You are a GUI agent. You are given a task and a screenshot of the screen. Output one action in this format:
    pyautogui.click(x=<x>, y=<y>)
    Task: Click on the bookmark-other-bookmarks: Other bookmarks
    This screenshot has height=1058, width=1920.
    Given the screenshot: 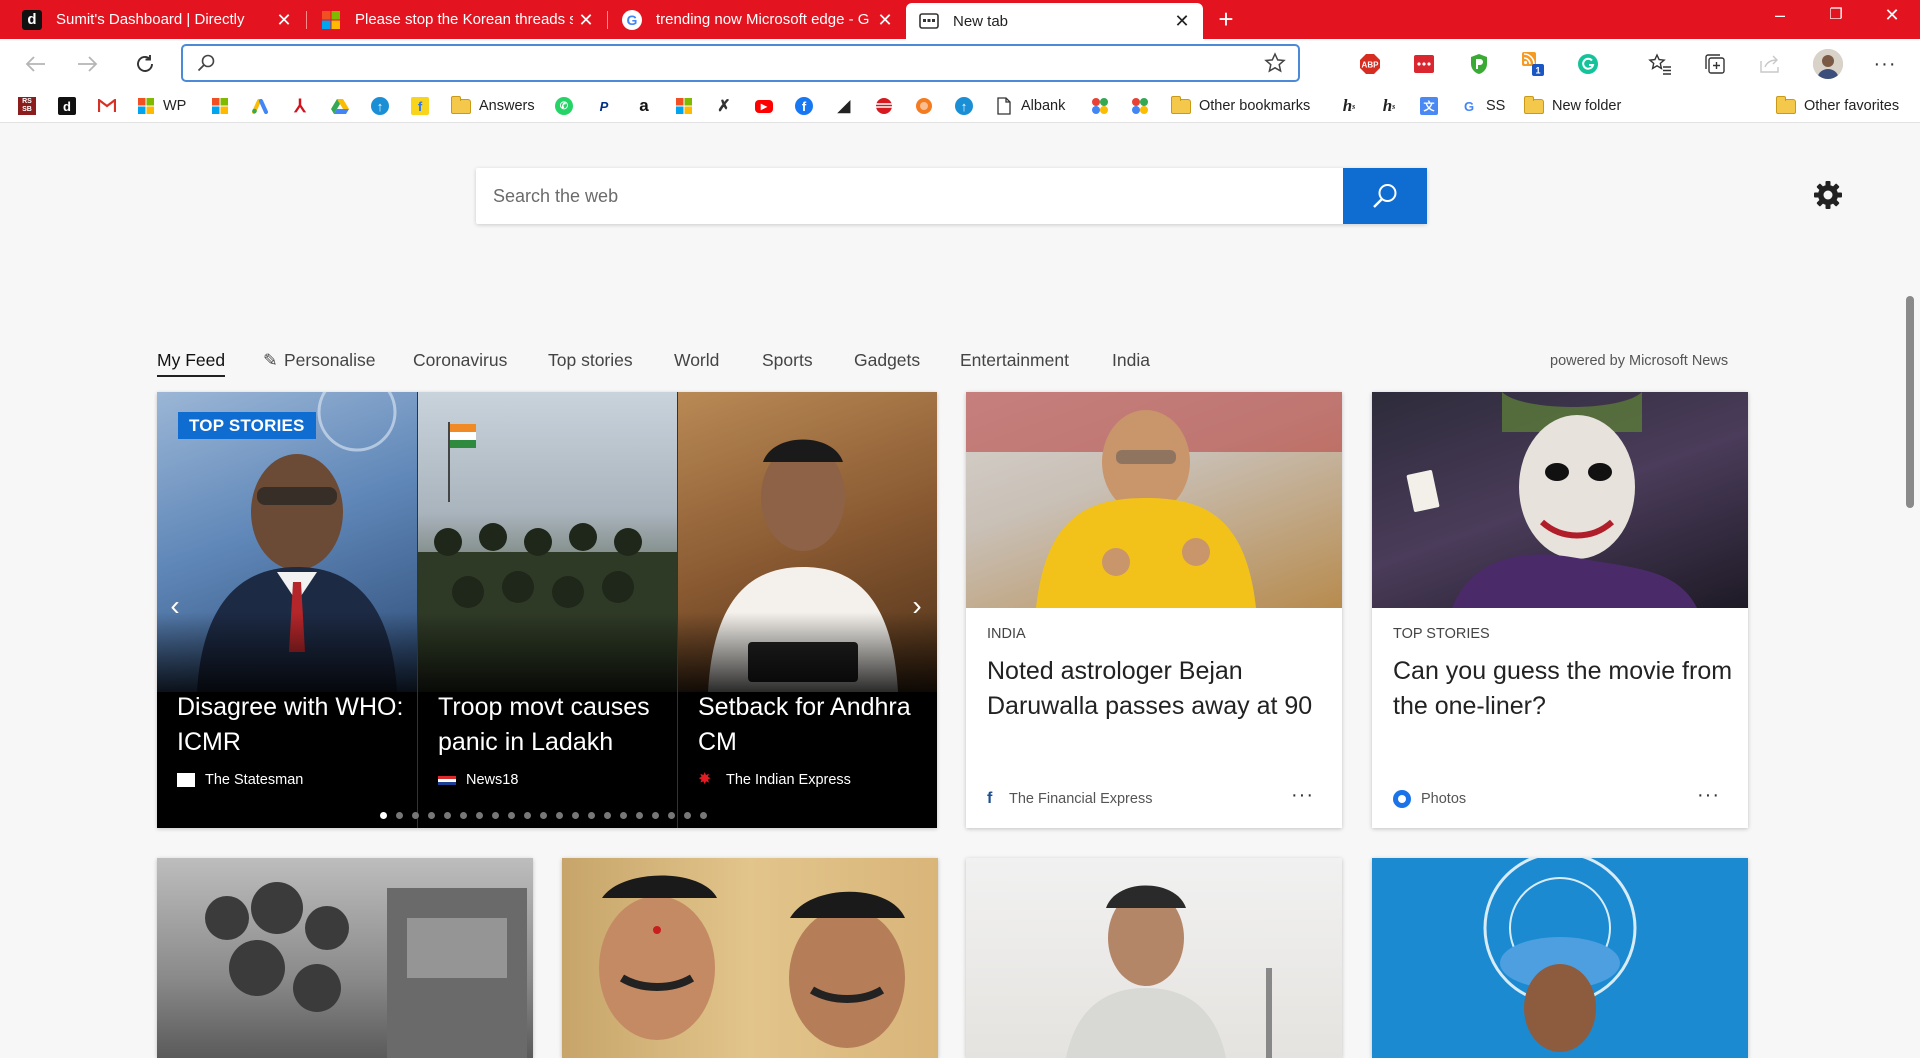 What is the action you would take?
    pyautogui.click(x=1240, y=106)
    